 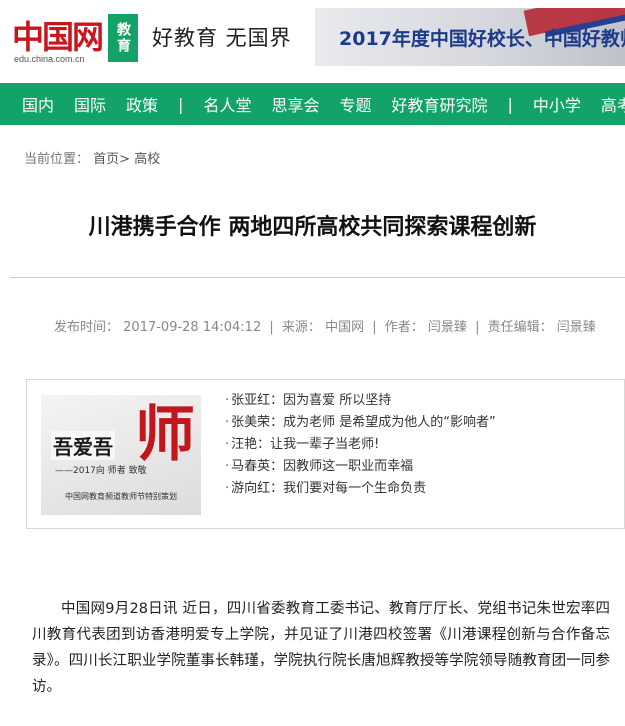 What do you see at coordinates (311, 400) in the screenshot?
I see `related-link-text: 张亚红：因为喜爱 所以坚持` at bounding box center [311, 400].